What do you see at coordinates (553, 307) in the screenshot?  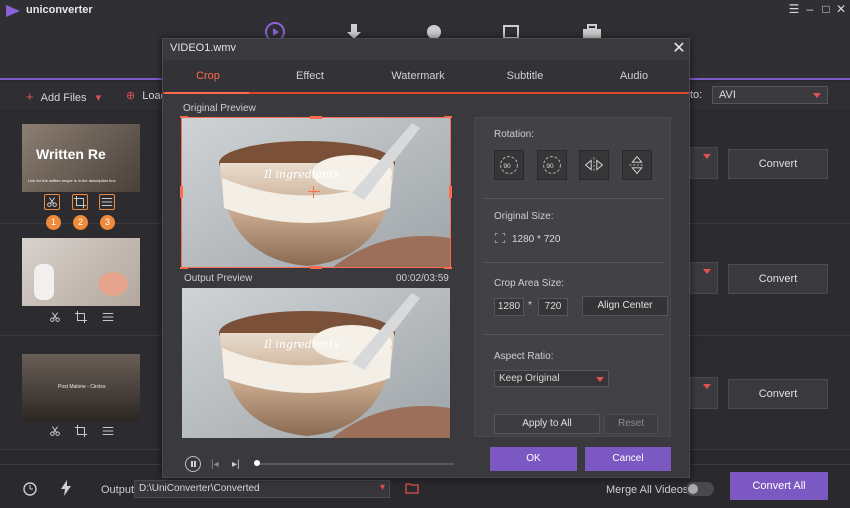 I see `crop-height-input: 720` at bounding box center [553, 307].